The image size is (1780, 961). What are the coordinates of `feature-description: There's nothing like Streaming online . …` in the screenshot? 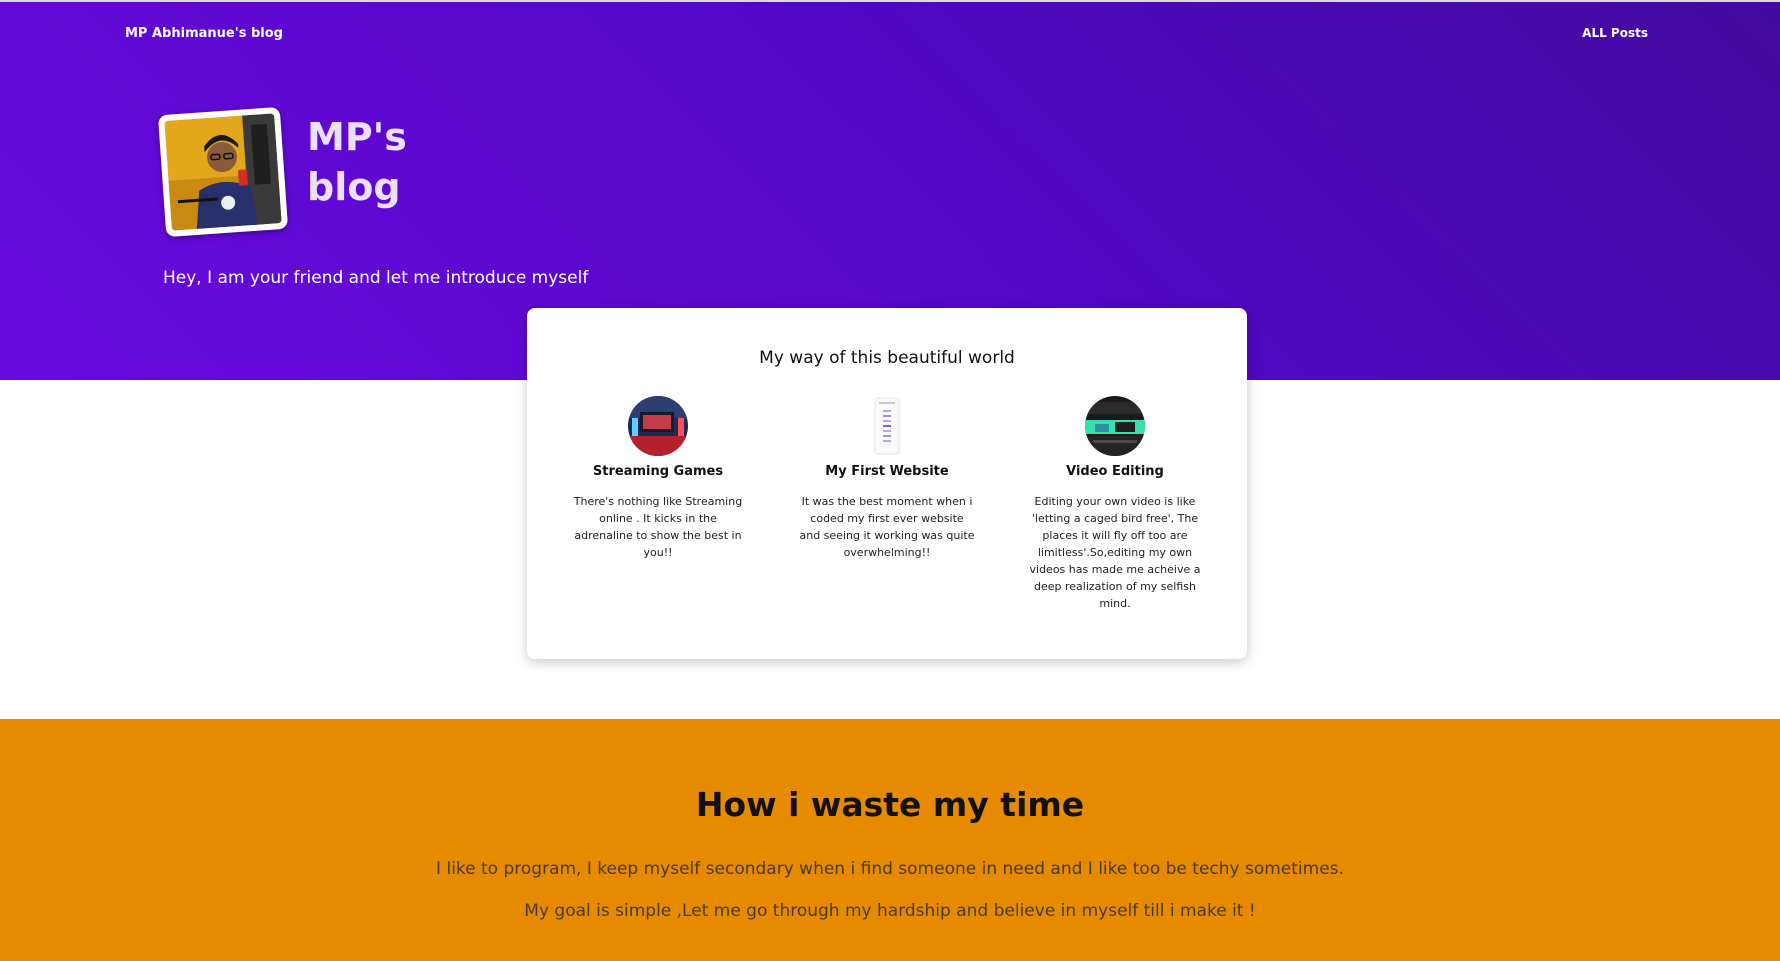 It's located at (658, 527).